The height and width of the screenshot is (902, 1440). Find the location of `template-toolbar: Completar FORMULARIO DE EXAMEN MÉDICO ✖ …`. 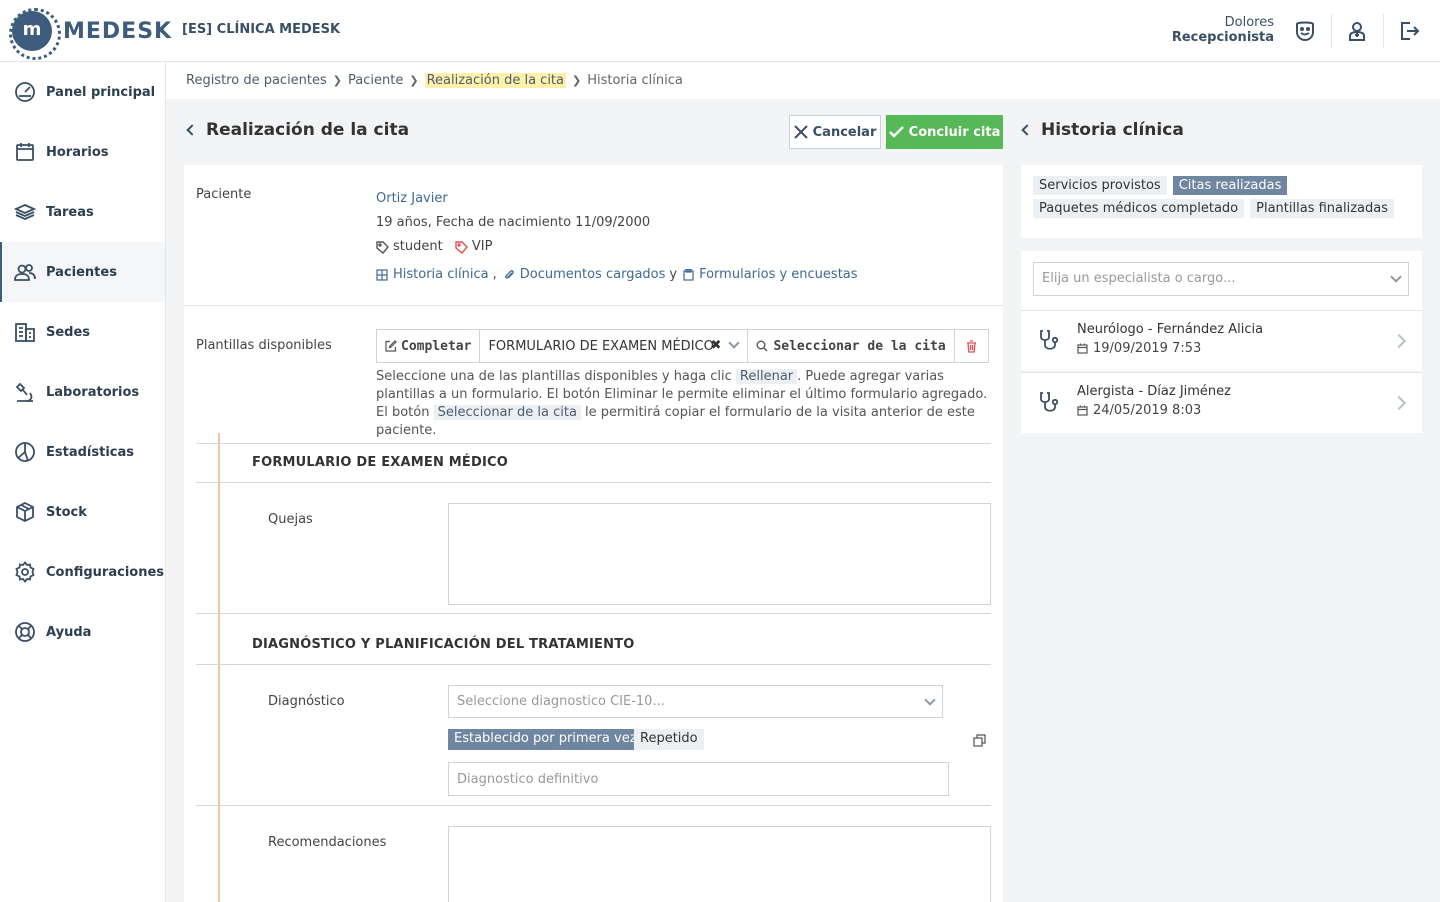

template-toolbar: Completar FORMULARIO DE EXAMEN MÉDICO ✖ … is located at coordinates (682, 346).